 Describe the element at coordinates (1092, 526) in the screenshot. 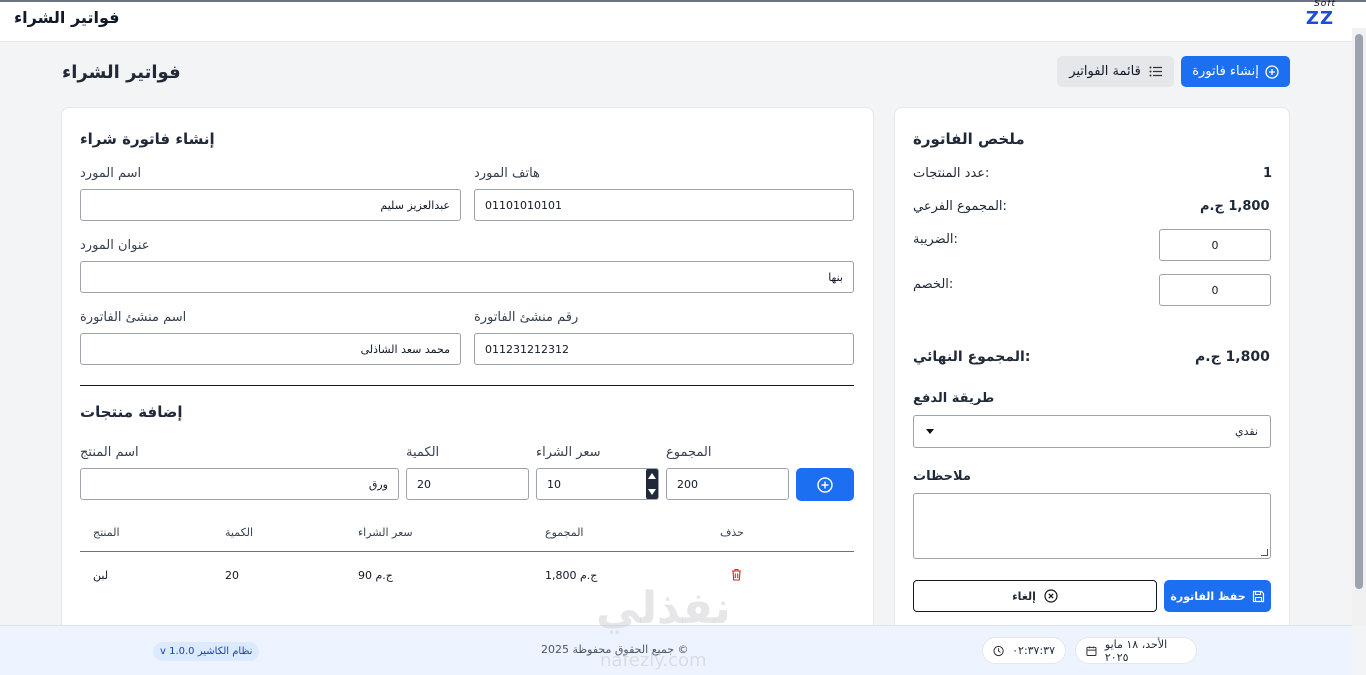

I see `notes-textarea` at that location.